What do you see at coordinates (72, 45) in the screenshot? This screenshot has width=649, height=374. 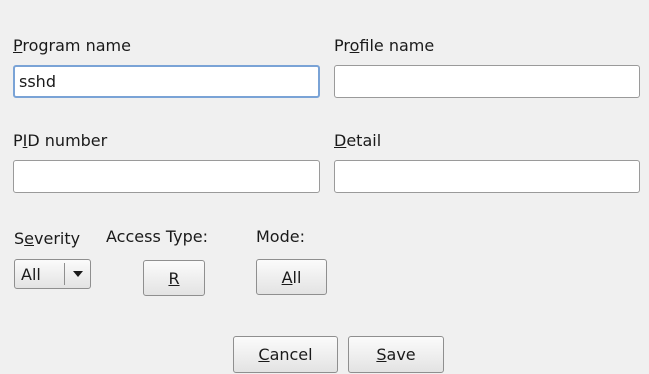 I see `program-name-label: Program name` at bounding box center [72, 45].